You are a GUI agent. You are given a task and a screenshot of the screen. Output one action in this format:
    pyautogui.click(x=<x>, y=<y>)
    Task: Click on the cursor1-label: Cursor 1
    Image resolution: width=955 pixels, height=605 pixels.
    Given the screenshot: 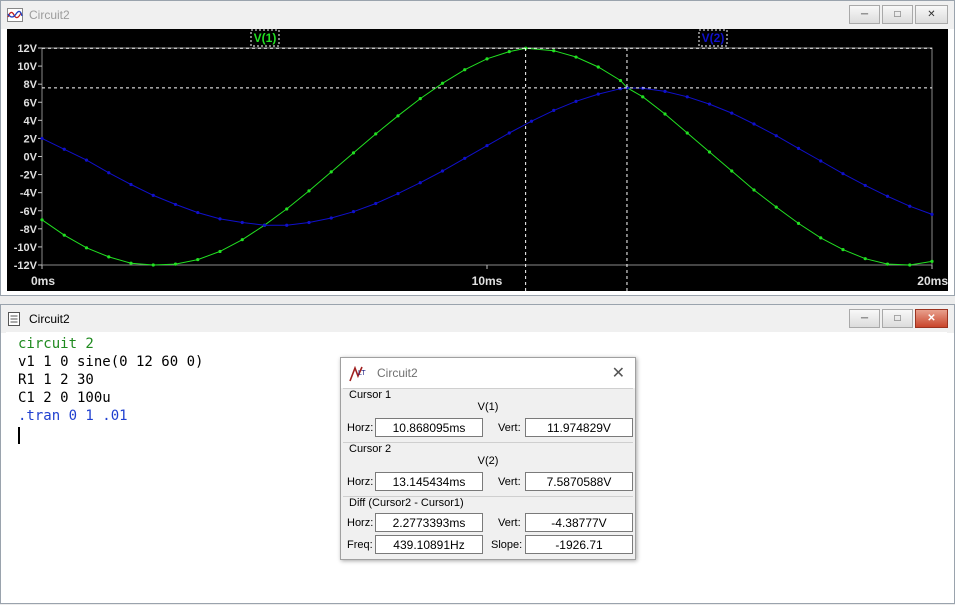 What is the action you would take?
    pyautogui.click(x=370, y=395)
    